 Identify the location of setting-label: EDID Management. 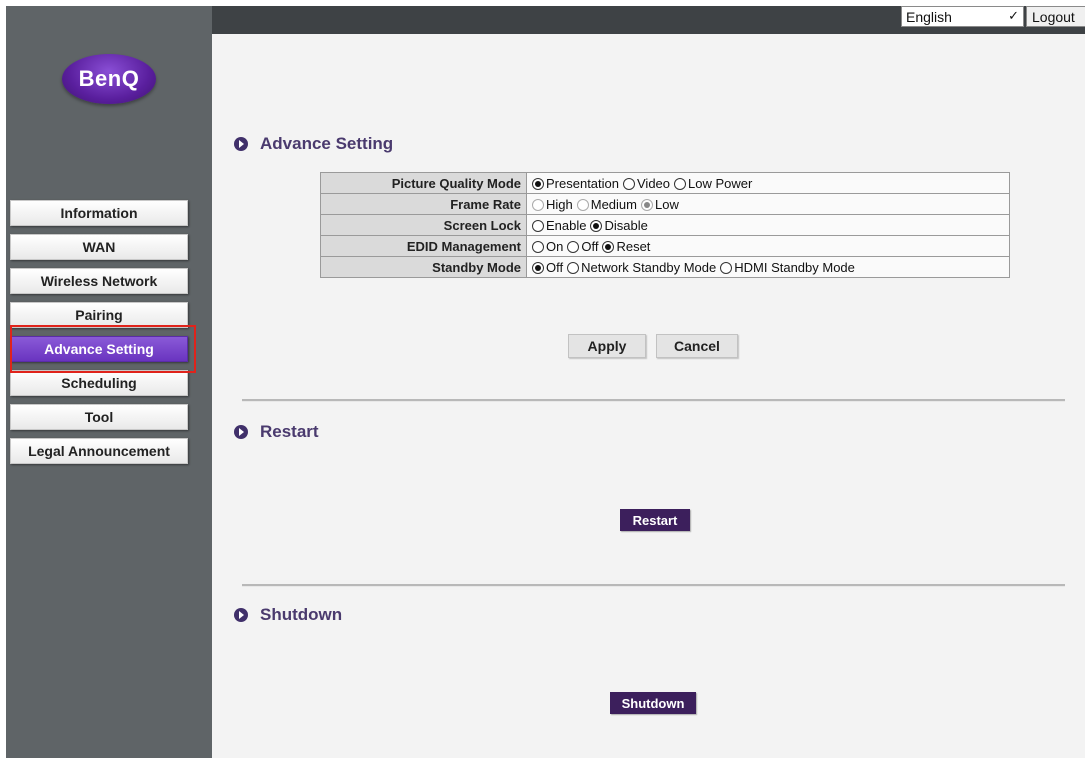
(423, 246).